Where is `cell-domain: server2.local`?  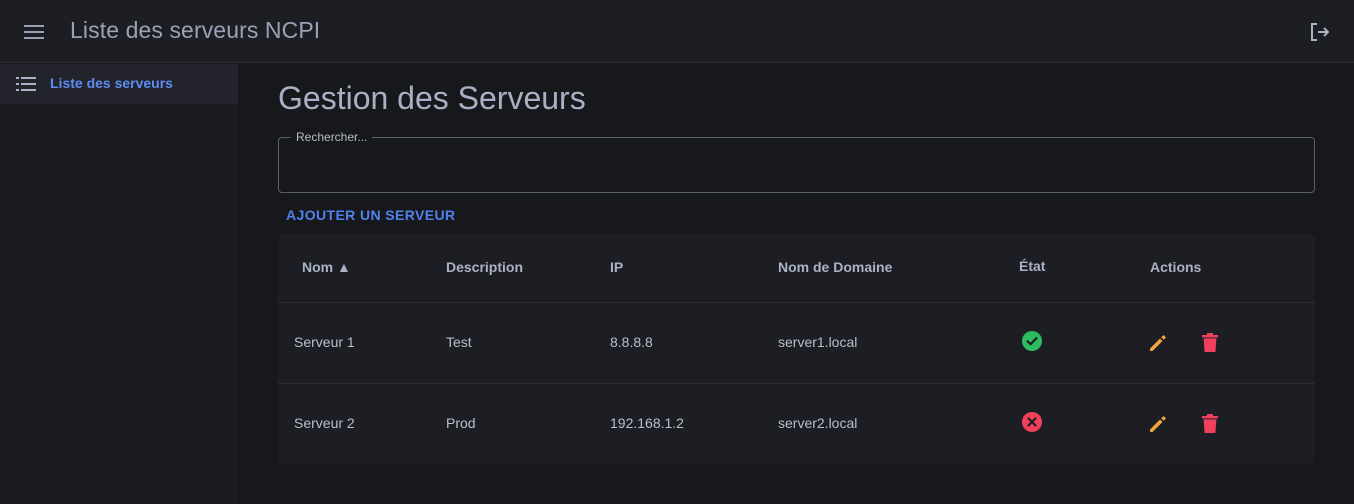 cell-domain: server2.local is located at coordinates (818, 423).